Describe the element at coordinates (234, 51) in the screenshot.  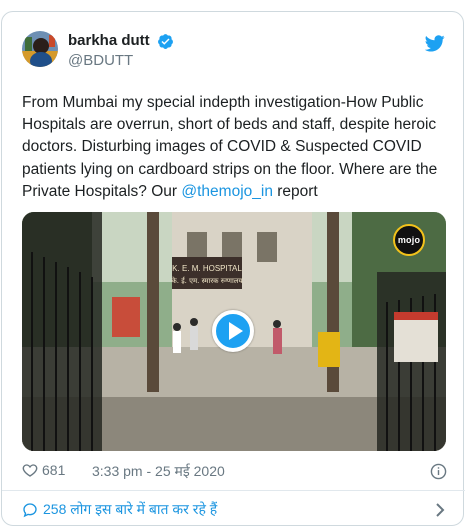
I see `tweet-header: barkha dutt @BDUTT` at that location.